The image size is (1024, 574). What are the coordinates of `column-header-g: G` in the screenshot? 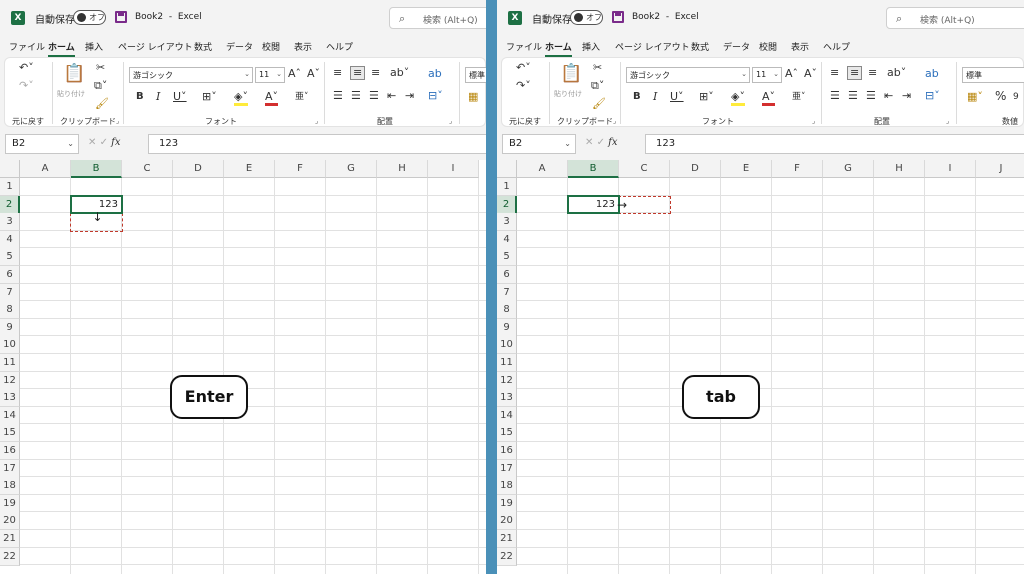 It's located at (351, 169).